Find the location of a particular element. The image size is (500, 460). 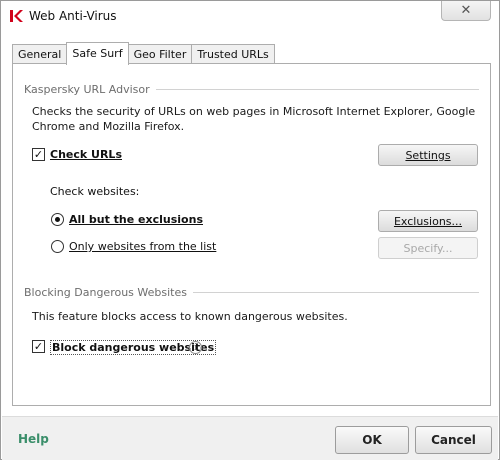

close-icon: ✕ is located at coordinates (466, 10).